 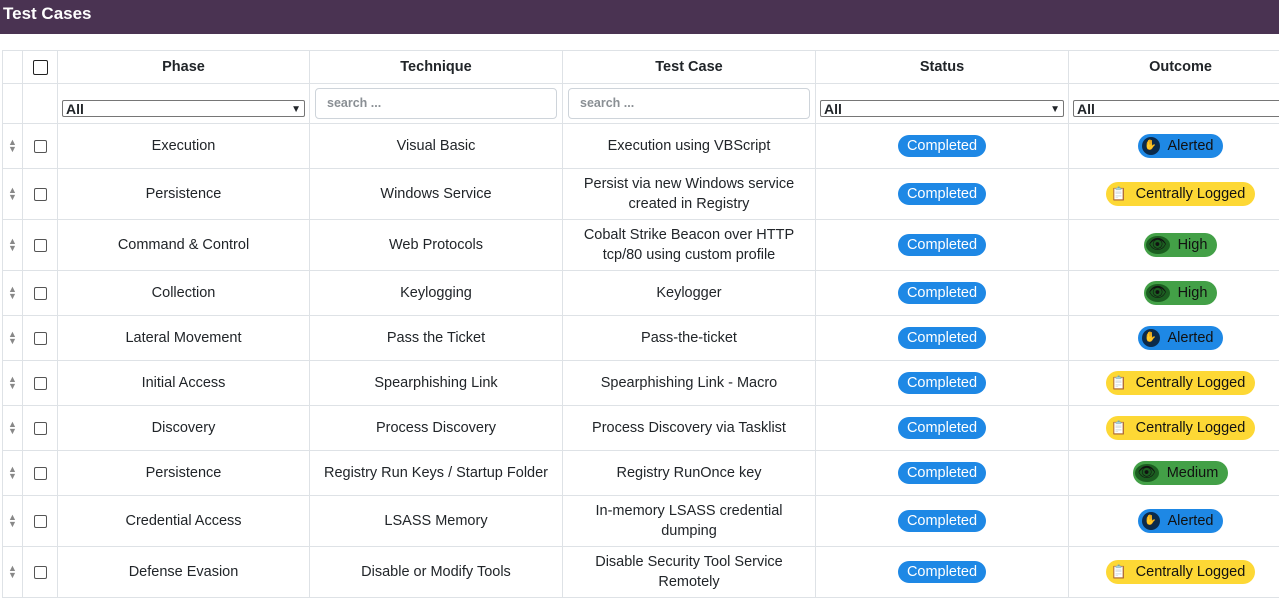 What do you see at coordinates (436, 245) in the screenshot?
I see `technique-cell: Web Protocols` at bounding box center [436, 245].